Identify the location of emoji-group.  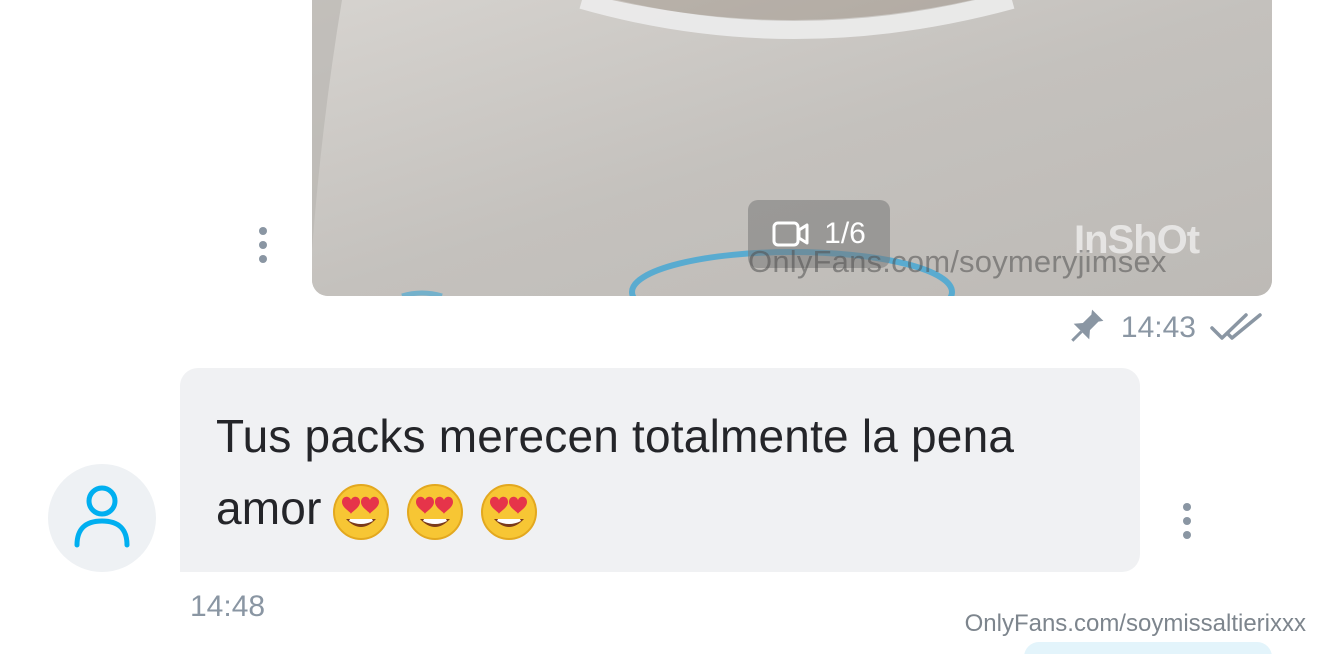
(435, 512).